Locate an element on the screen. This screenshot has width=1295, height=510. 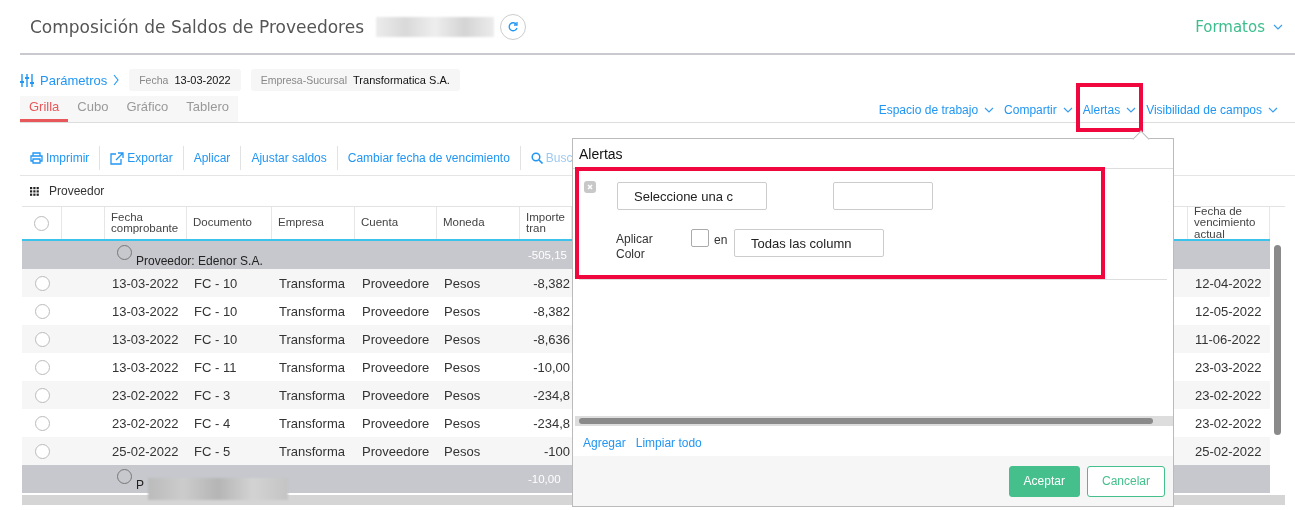
table-cell: -8,636 is located at coordinates (551, 339).